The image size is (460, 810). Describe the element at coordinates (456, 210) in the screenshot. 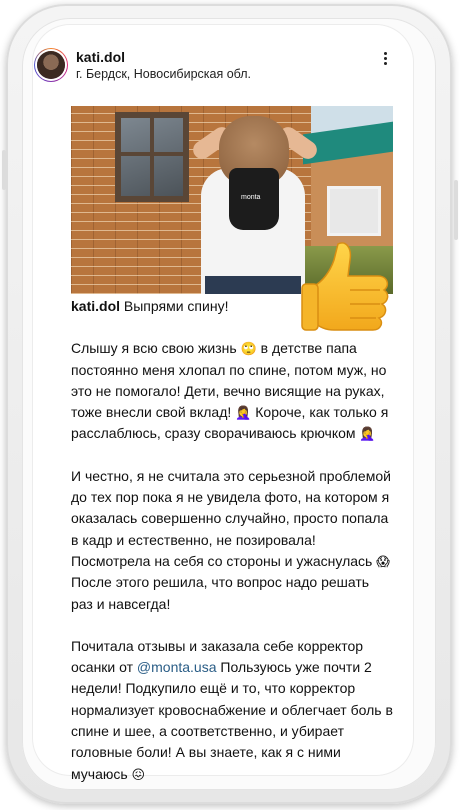

I see `power-button` at that location.